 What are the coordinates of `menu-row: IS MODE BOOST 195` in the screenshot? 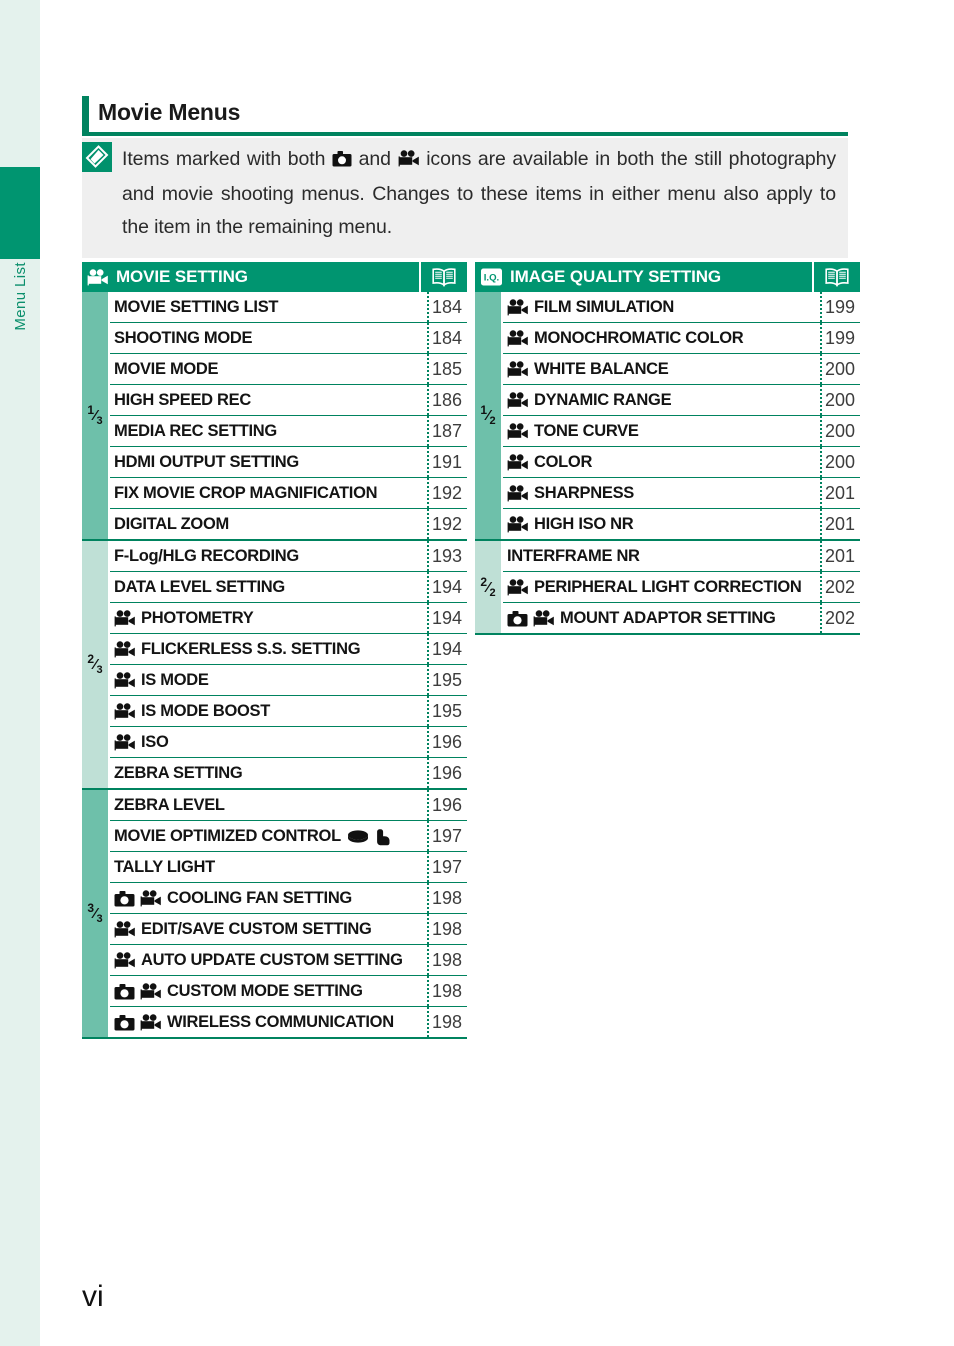 It's located at (288, 711).